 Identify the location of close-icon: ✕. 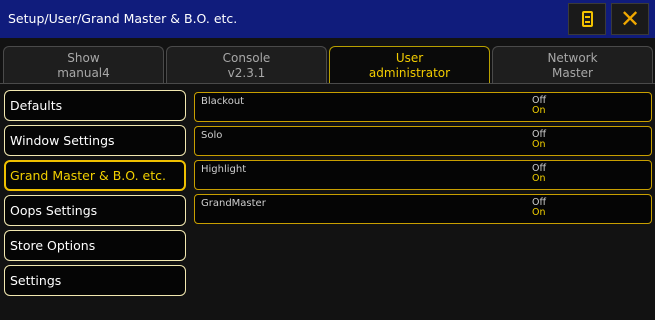
(630, 19).